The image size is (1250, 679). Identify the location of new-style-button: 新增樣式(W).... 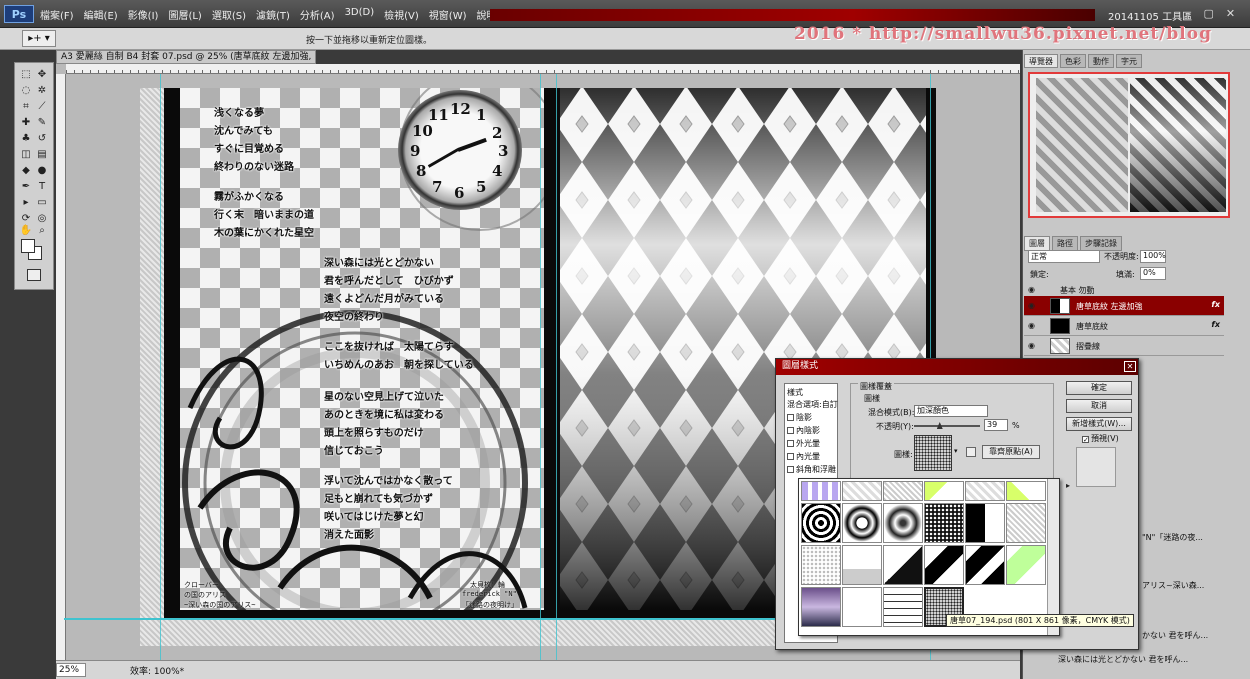
(1099, 424).